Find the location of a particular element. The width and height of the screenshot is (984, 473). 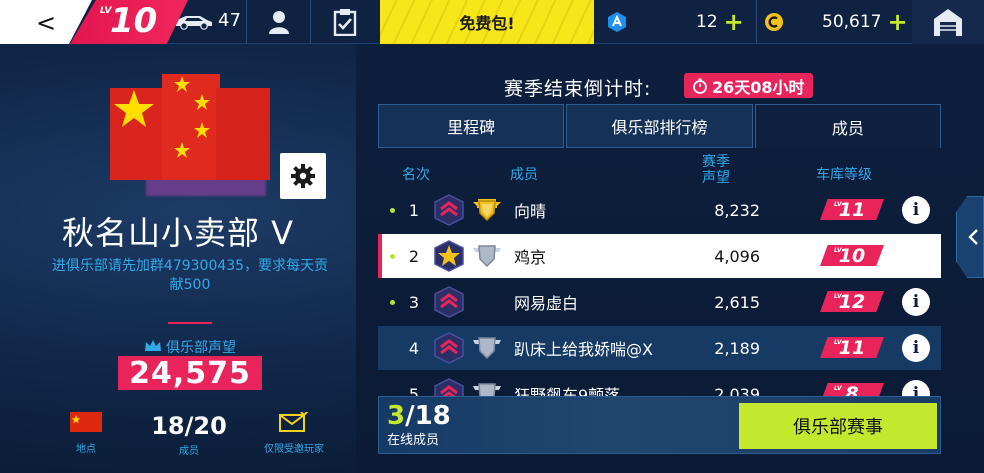

garage-level-badge: LV 12 is located at coordinates (852, 301).